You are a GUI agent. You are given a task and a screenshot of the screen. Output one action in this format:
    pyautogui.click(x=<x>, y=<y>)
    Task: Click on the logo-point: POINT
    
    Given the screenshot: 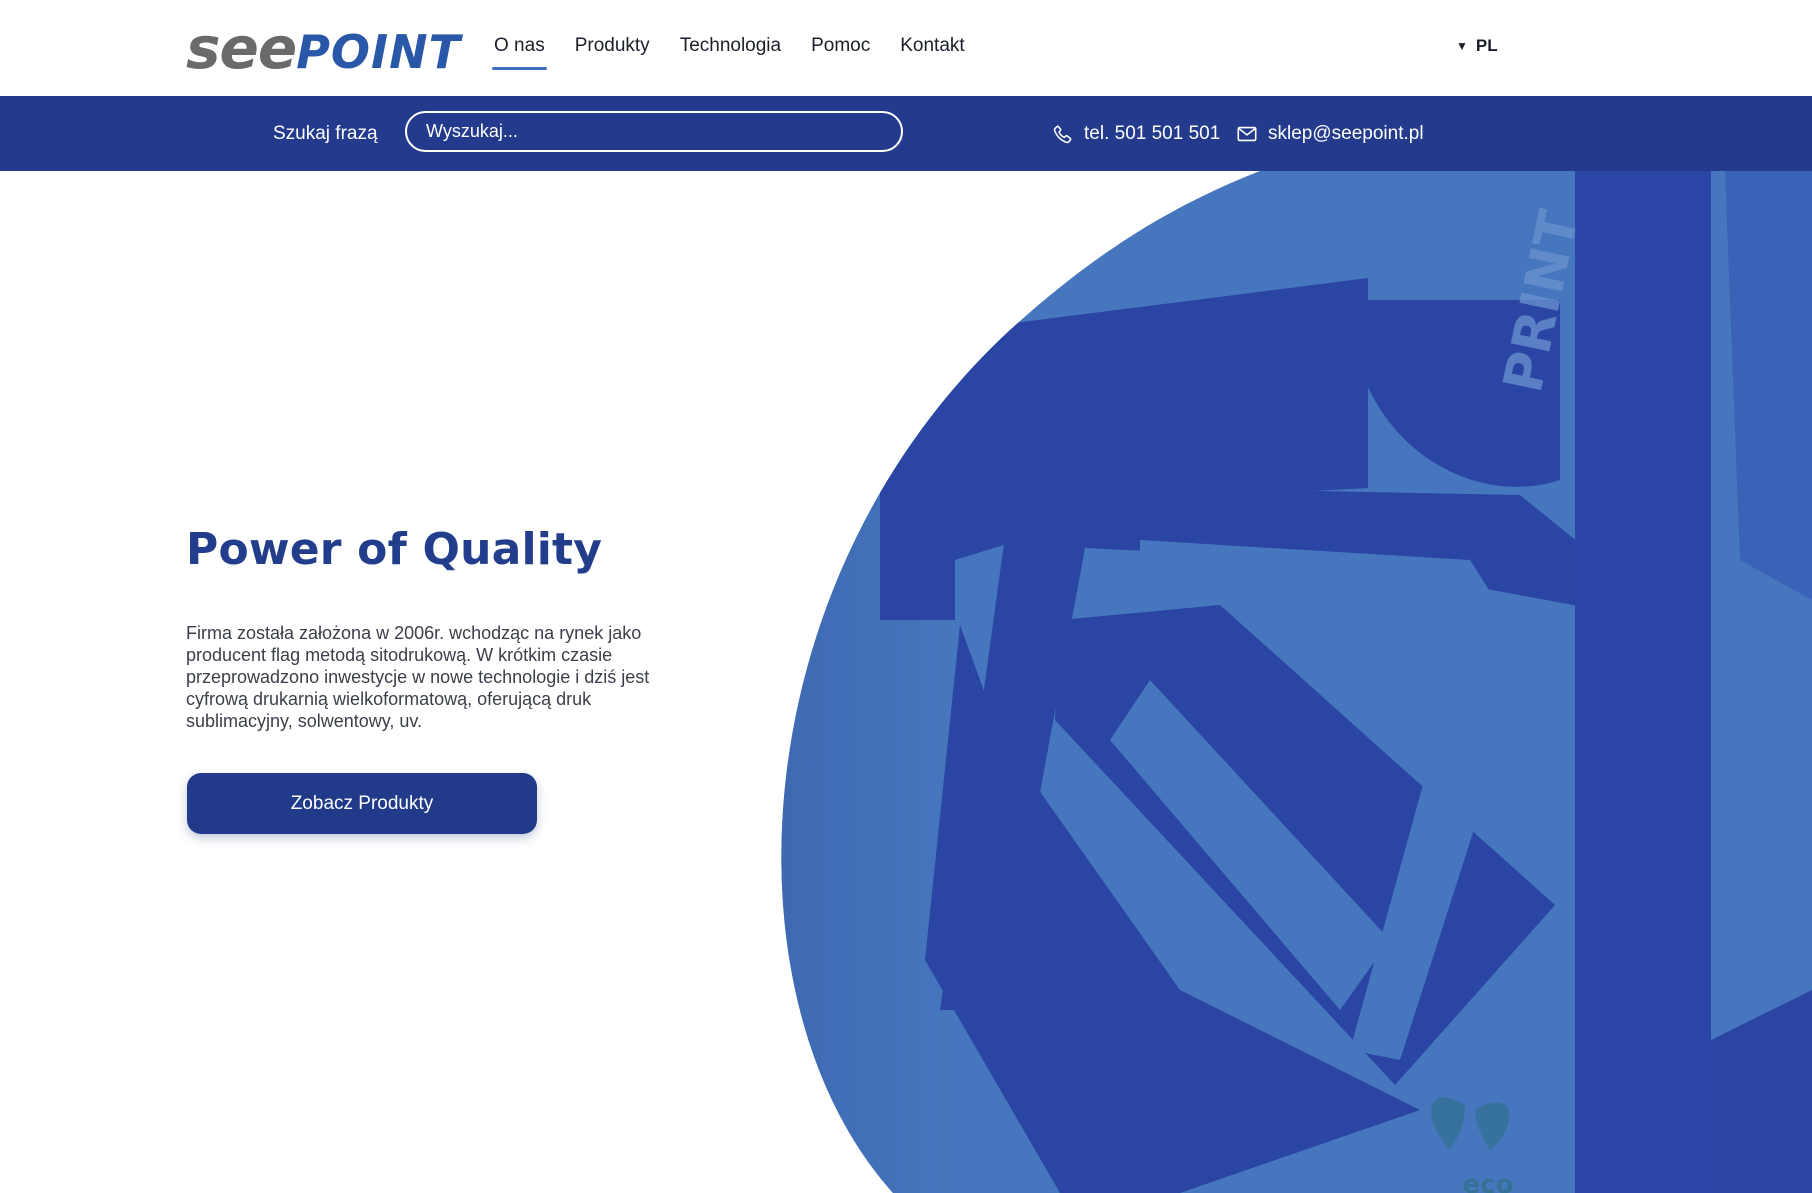 What is the action you would take?
    pyautogui.click(x=379, y=52)
    